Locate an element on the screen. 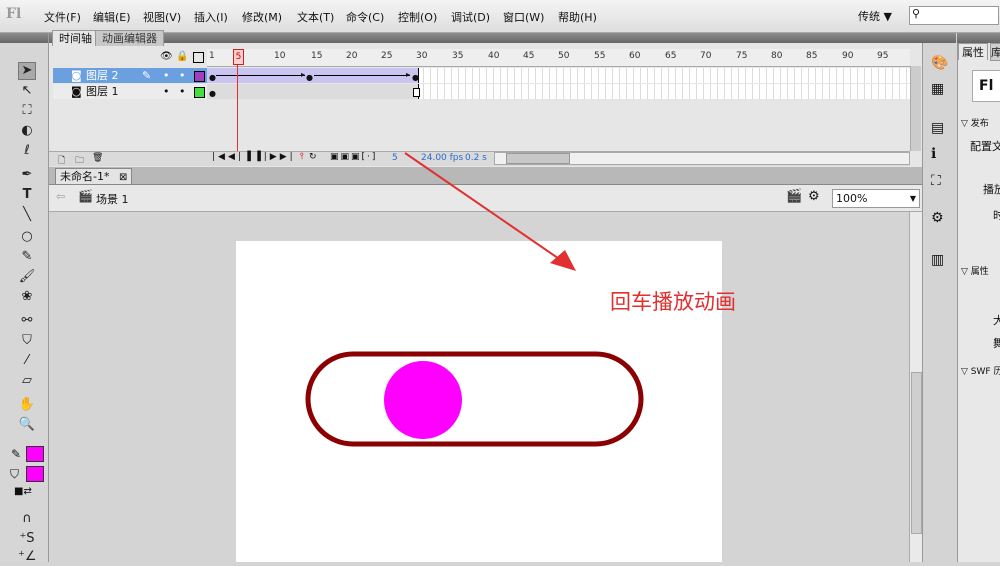 The height and width of the screenshot is (566, 1000). tab-timeline: 时间轴 is located at coordinates (75, 38).